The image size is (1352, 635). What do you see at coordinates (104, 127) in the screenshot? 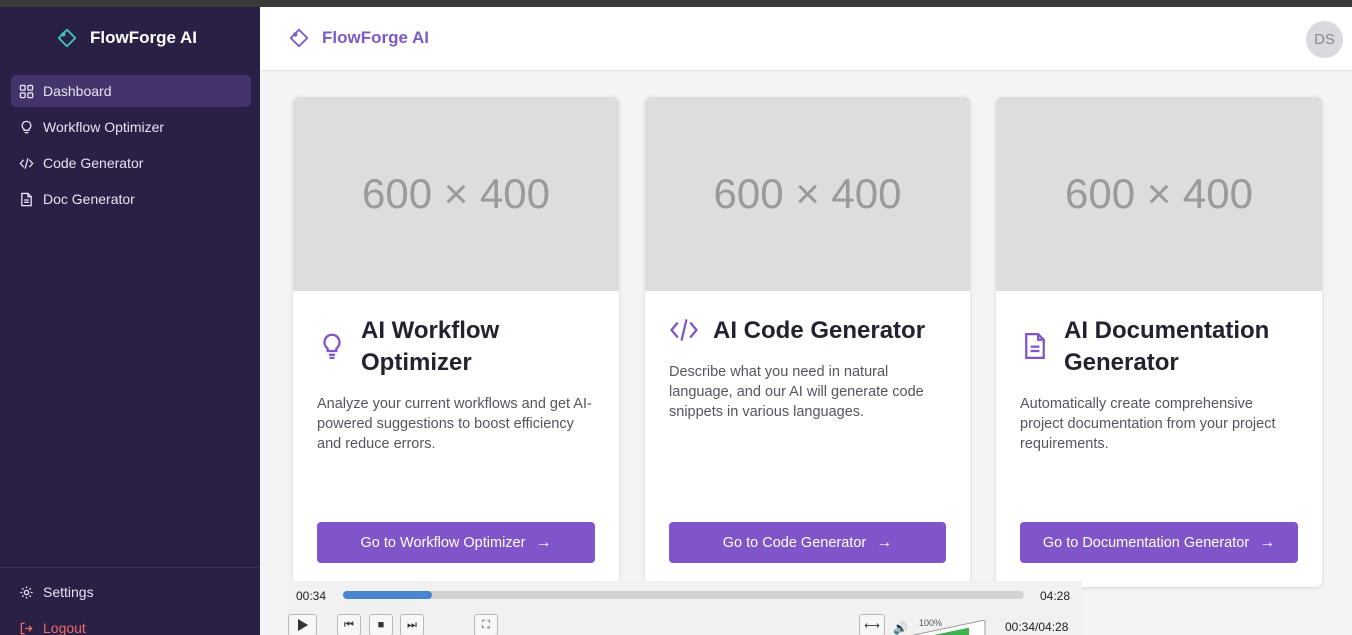
I see `sidebar-item-label: Workflow Optimizer` at bounding box center [104, 127].